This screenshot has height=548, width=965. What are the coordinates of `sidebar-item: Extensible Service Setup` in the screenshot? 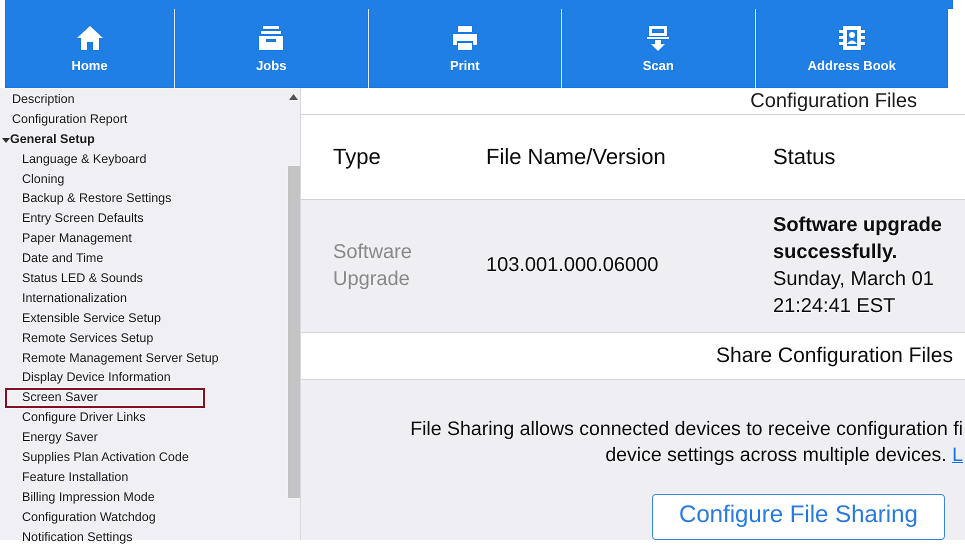 It's located at (105, 318).